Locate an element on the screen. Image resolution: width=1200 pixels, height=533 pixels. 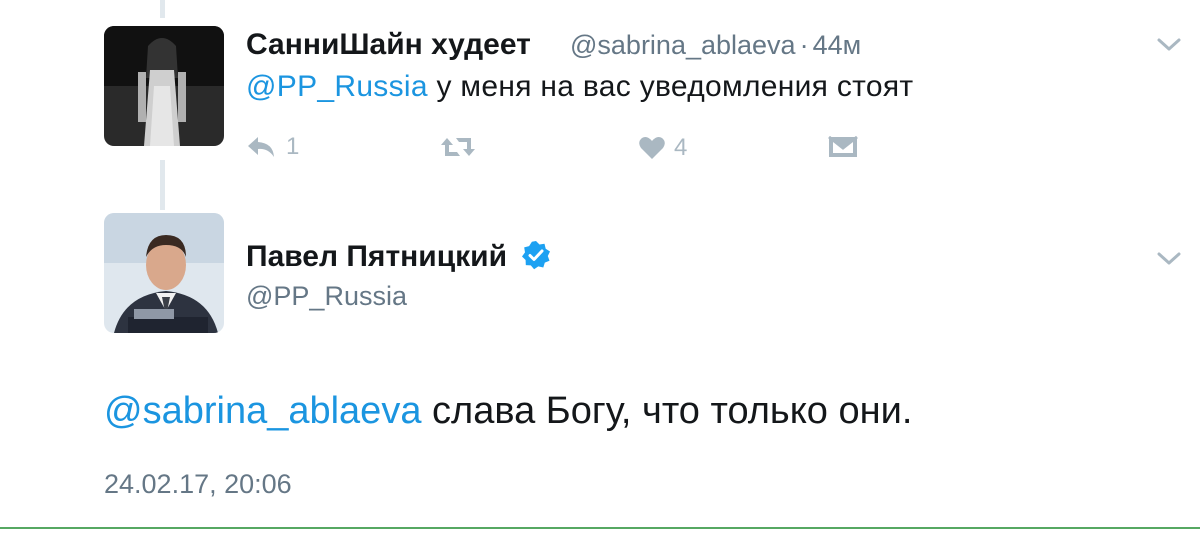
reply-count: 1 is located at coordinates (293, 146).